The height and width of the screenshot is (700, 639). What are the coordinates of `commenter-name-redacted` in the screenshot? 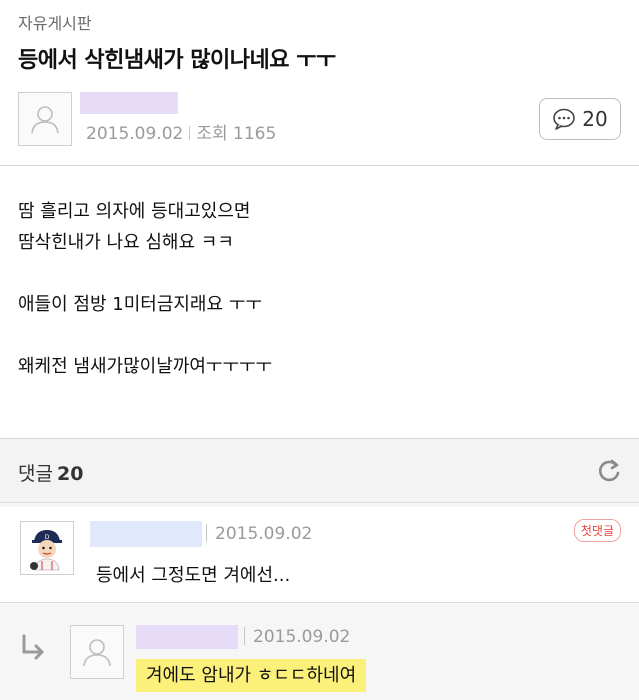 It's located at (146, 534).